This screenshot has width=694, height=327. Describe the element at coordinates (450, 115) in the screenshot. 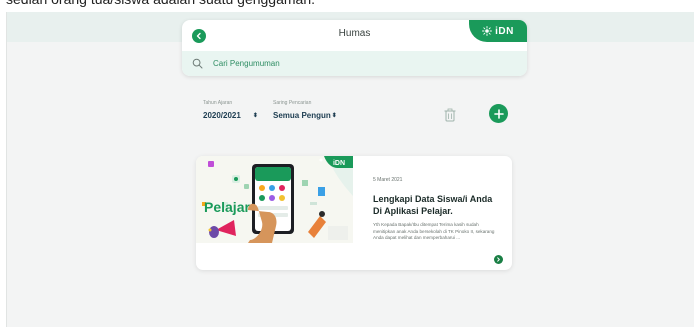

I see `trash-icon` at that location.